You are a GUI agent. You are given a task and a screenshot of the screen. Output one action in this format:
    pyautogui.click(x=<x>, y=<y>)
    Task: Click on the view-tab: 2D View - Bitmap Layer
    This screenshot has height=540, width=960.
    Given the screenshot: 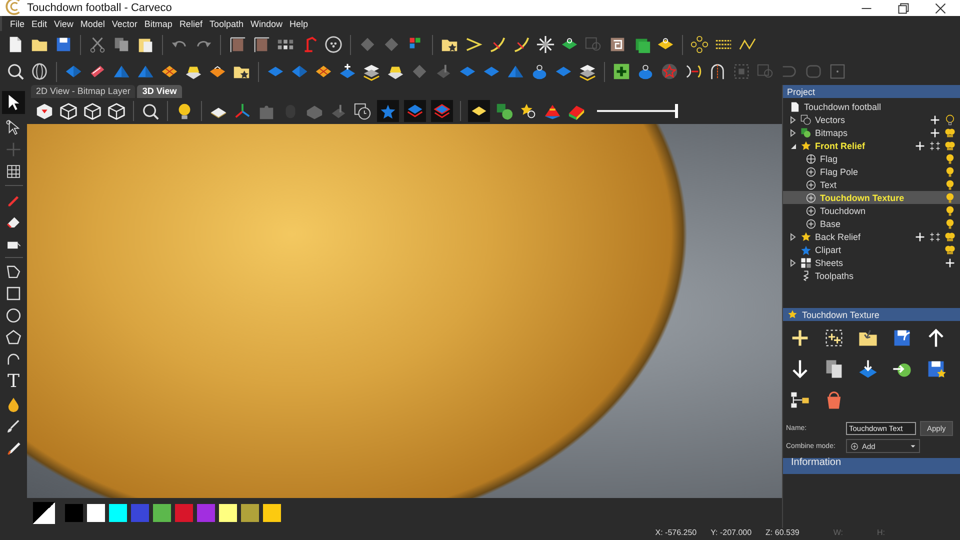 What is the action you would take?
    pyautogui.click(x=83, y=91)
    